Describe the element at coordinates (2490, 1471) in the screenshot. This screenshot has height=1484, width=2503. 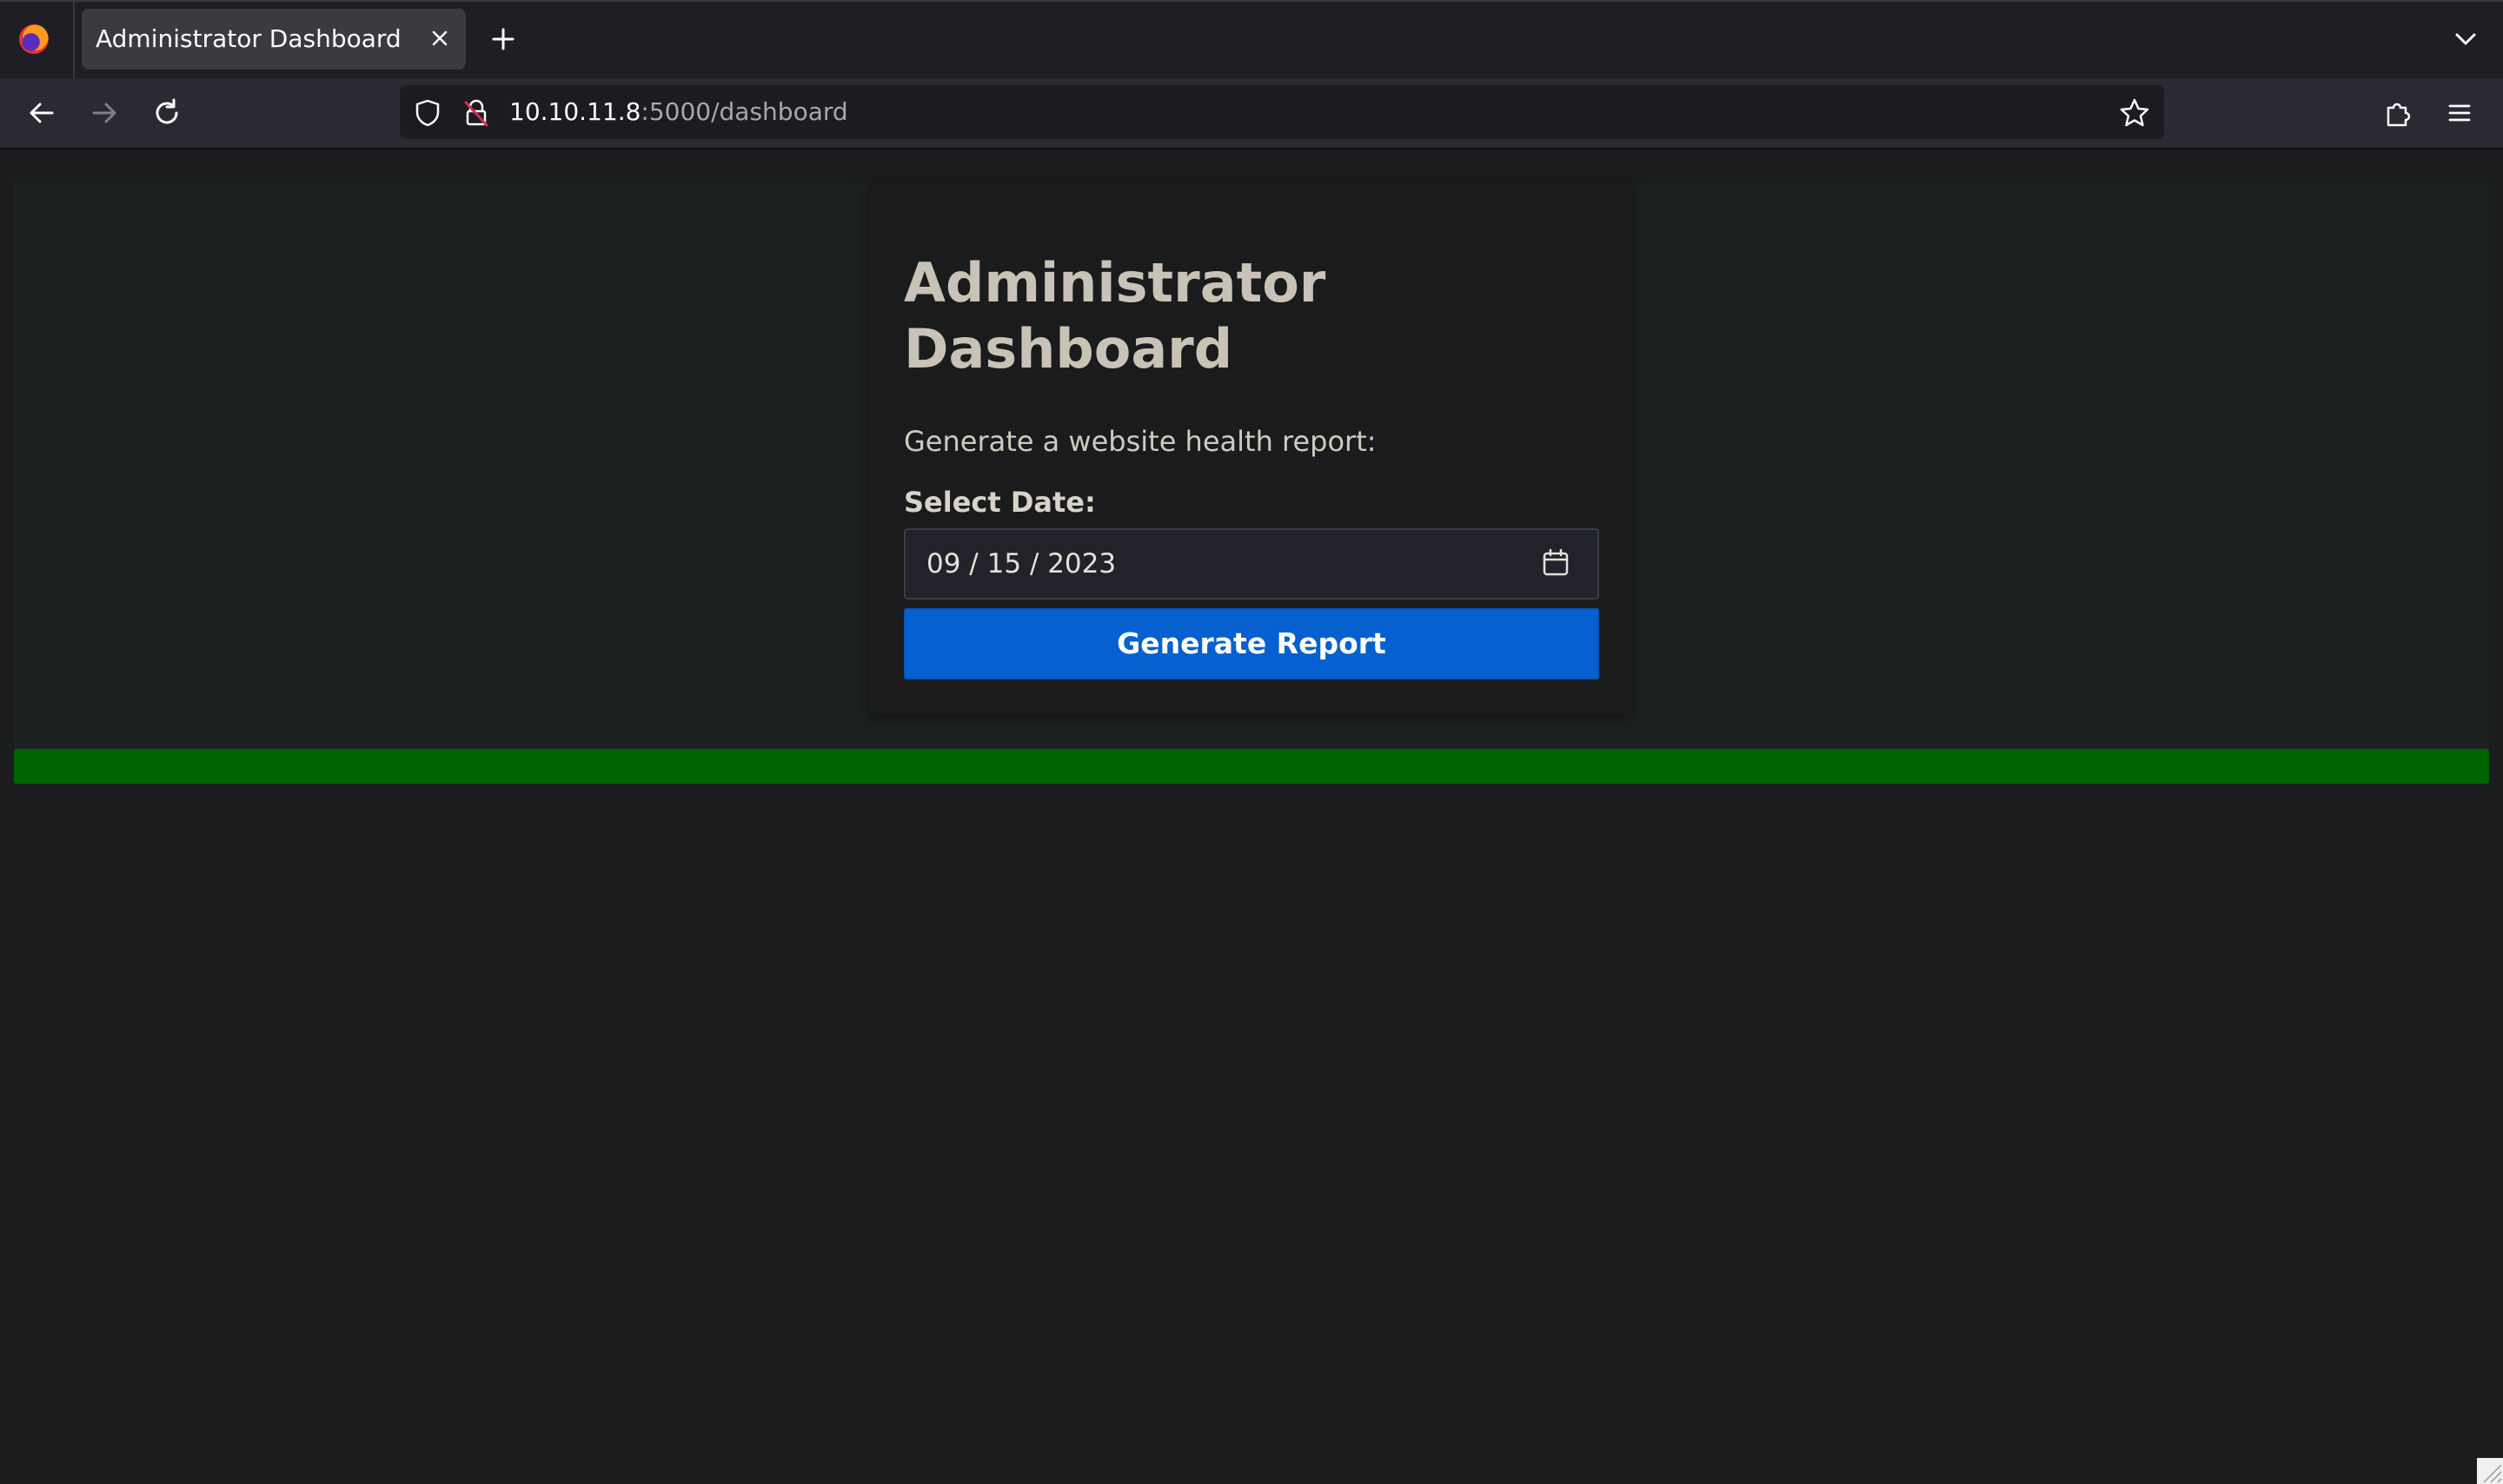
I see `resize-grip-icon` at that location.